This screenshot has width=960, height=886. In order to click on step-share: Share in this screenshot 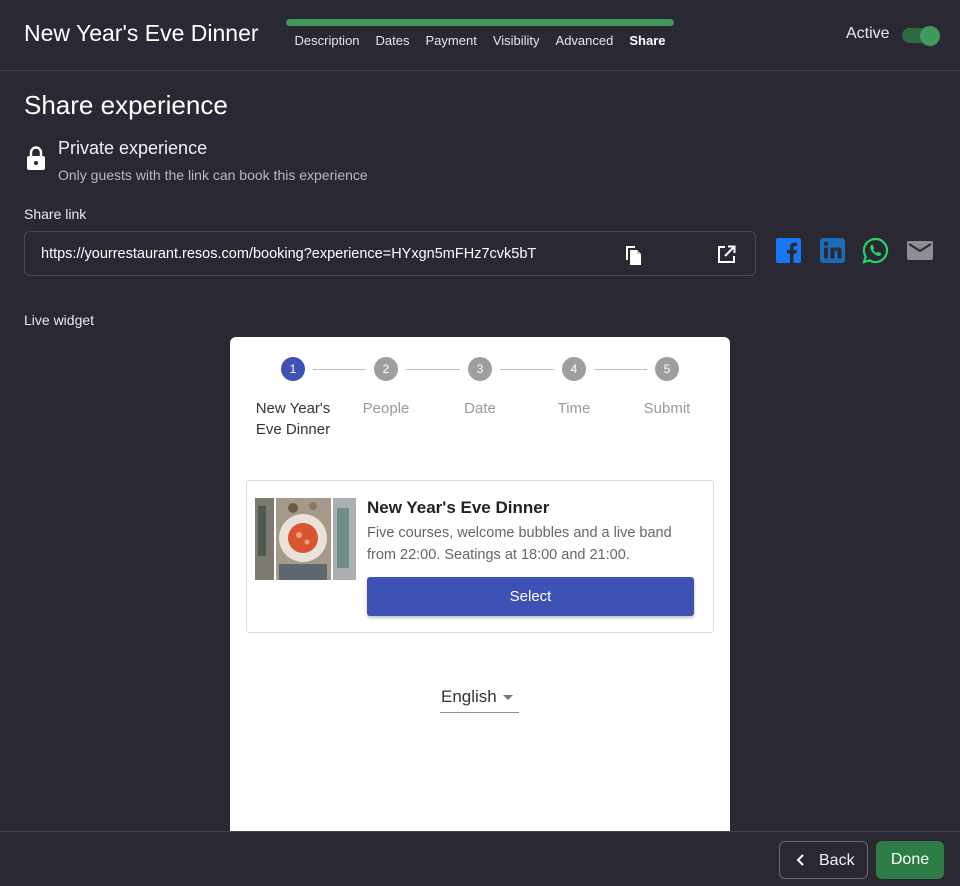, I will do `click(647, 40)`.